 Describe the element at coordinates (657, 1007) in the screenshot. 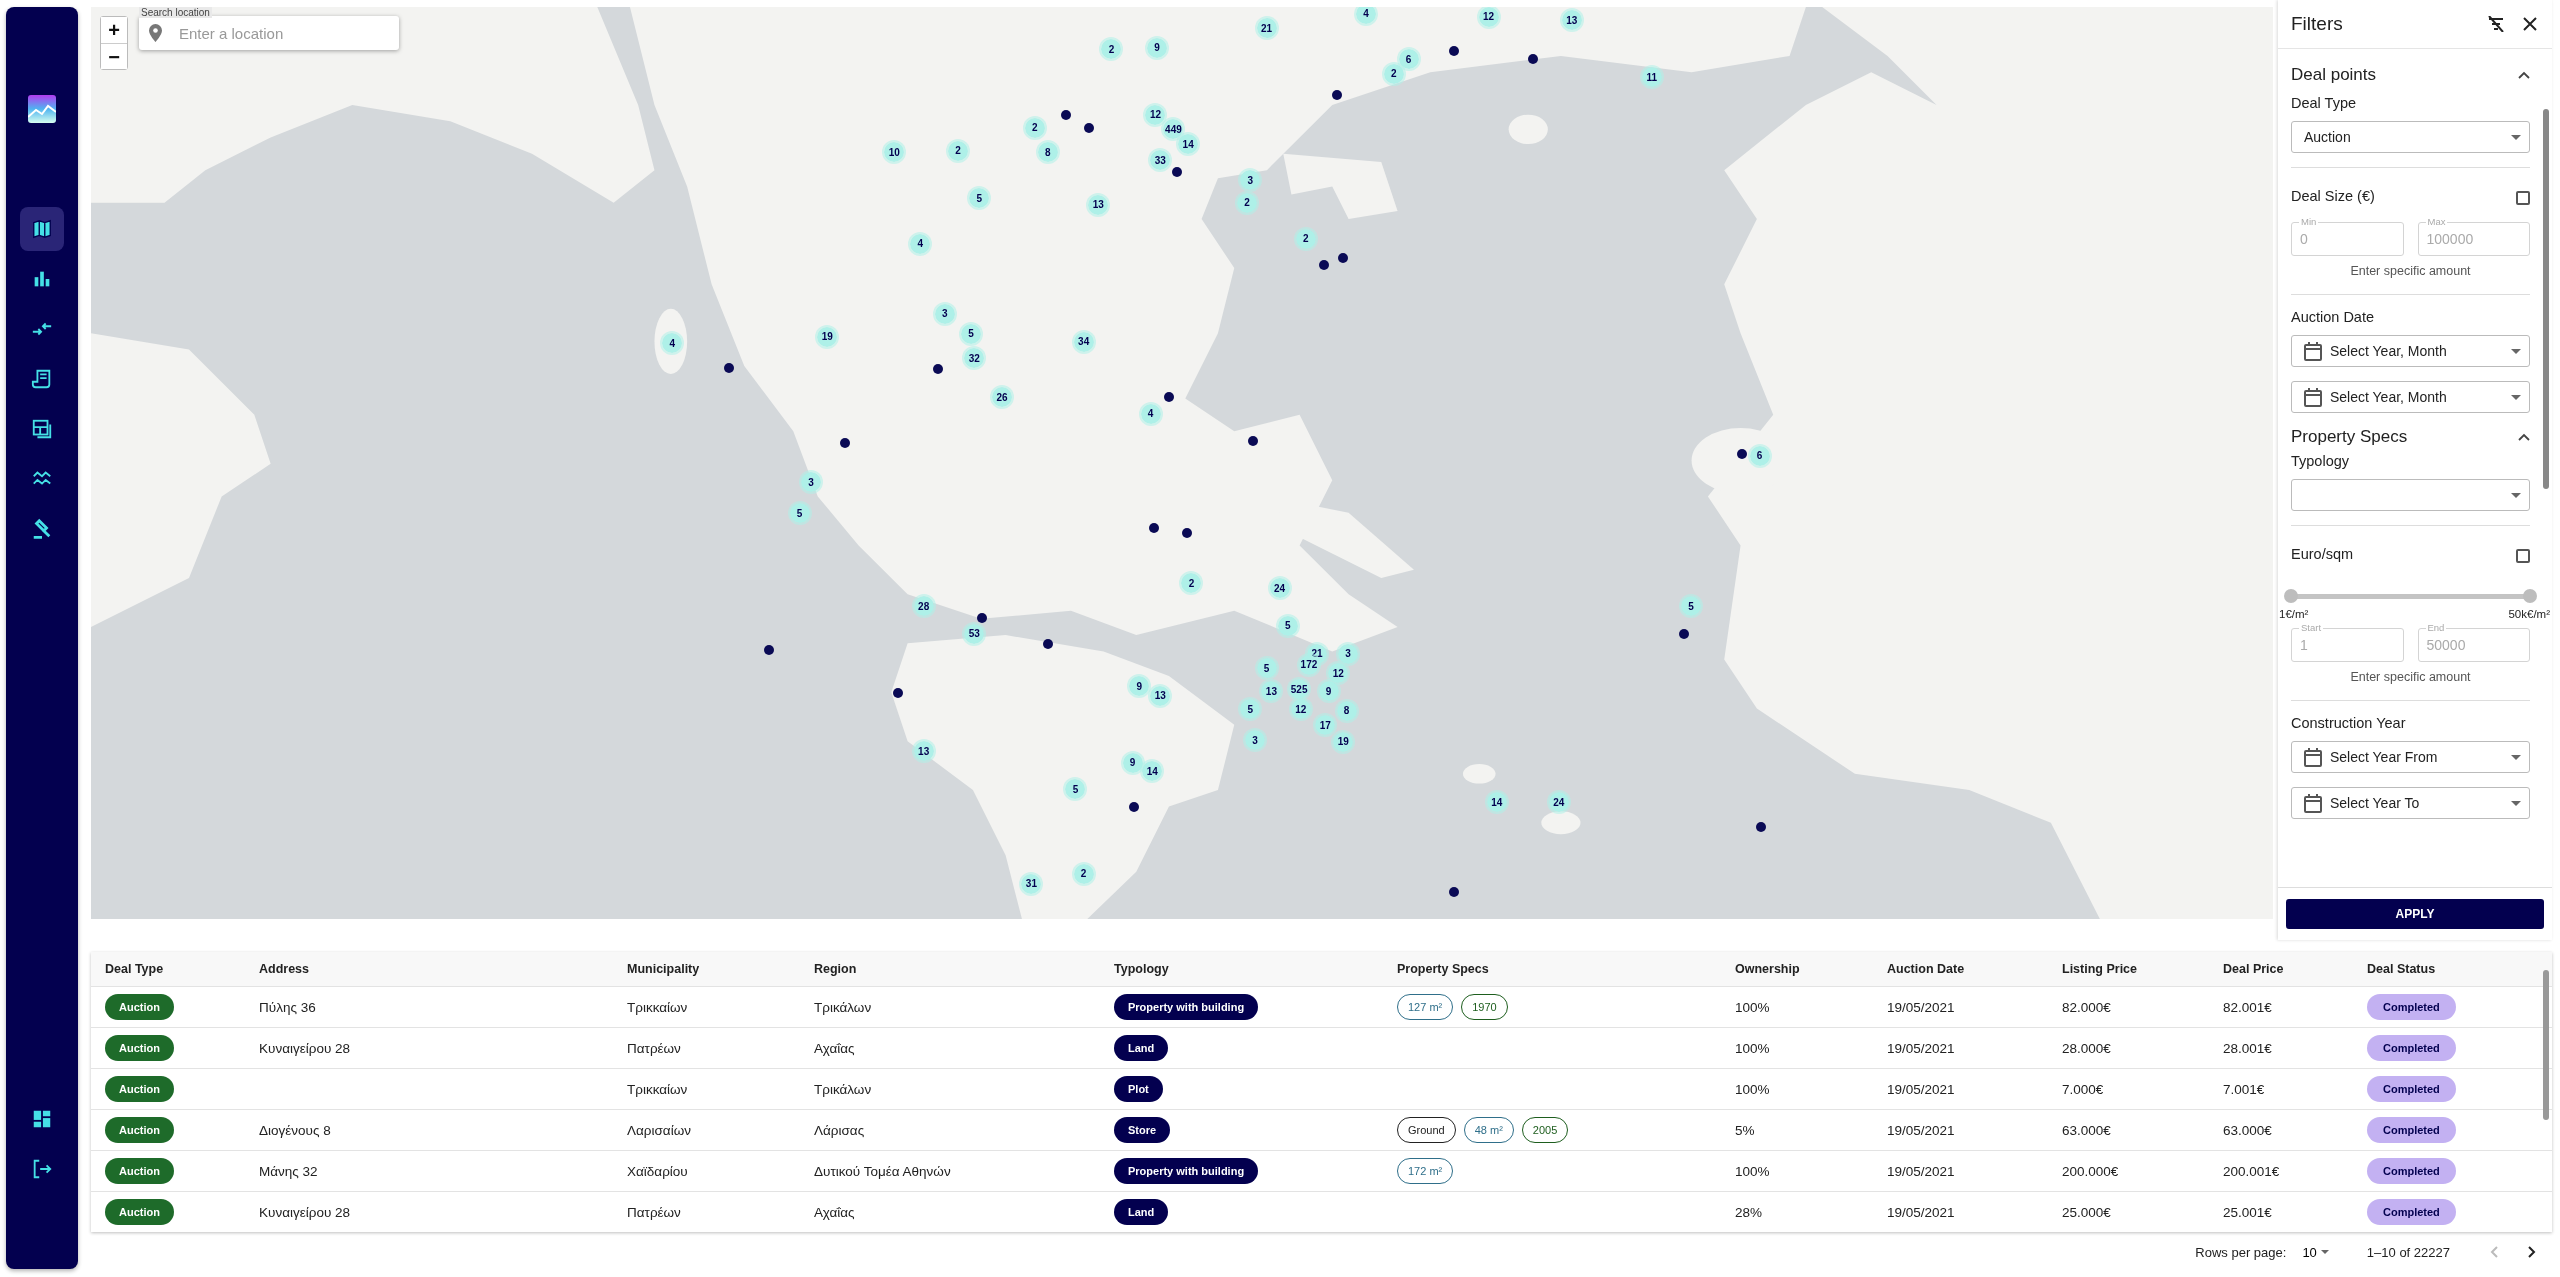

I see `table-cell: Τρικκαίων` at that location.